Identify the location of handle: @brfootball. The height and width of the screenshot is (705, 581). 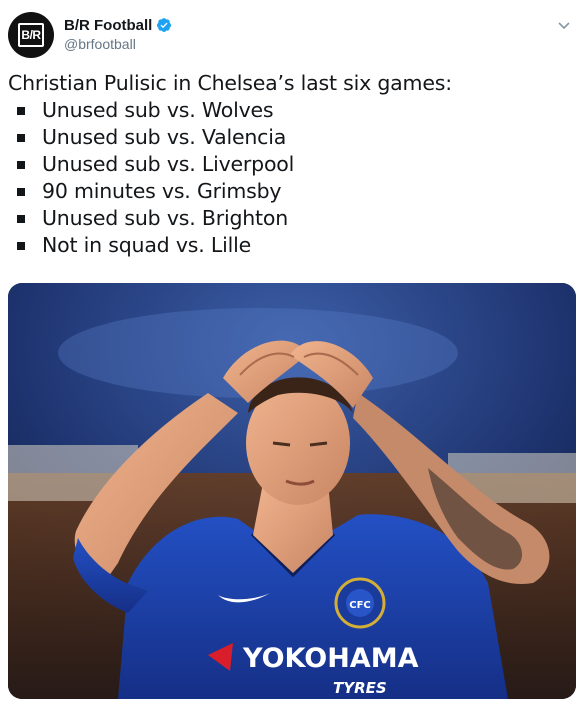
(100, 44).